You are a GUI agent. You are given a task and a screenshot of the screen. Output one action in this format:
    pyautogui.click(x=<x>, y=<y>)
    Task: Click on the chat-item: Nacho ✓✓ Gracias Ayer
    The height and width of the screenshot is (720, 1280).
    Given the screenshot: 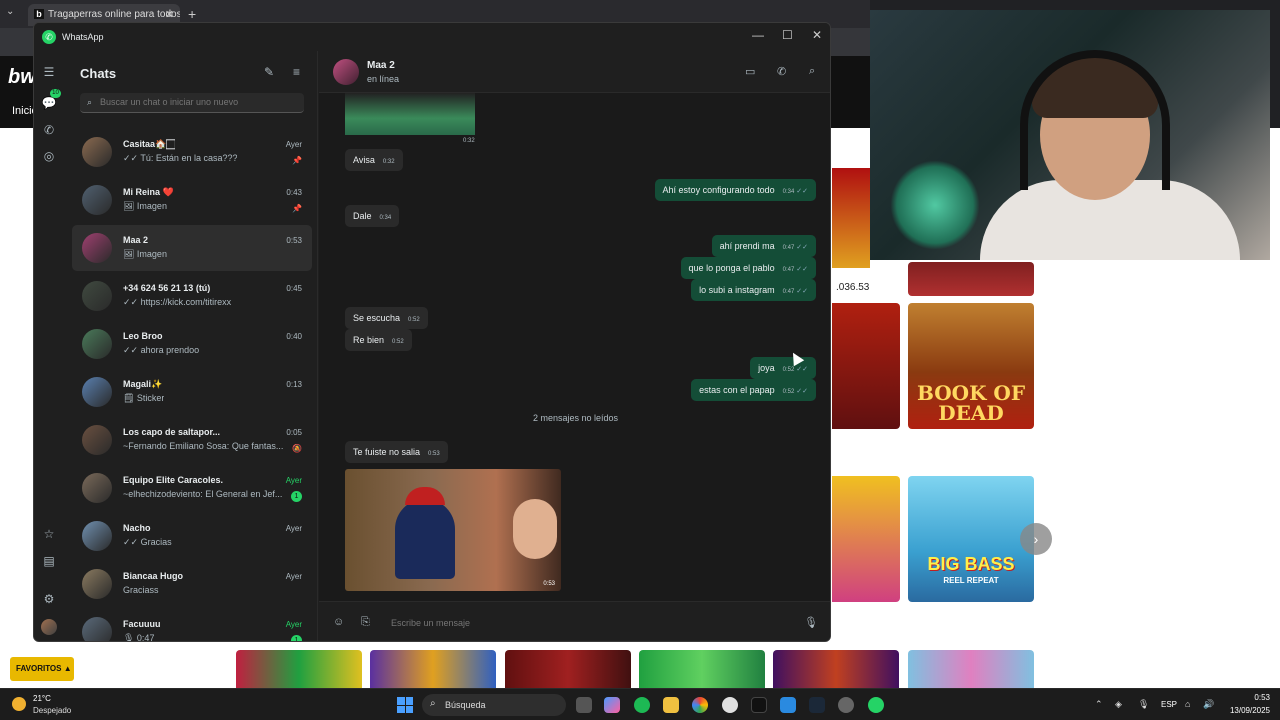 What is the action you would take?
    pyautogui.click(x=192, y=536)
    